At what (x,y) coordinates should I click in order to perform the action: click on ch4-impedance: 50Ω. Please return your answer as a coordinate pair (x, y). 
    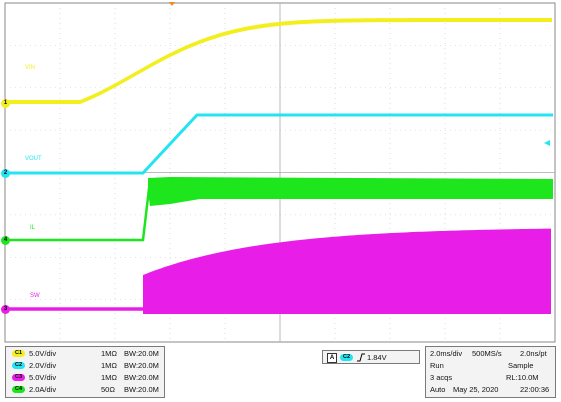
    Looking at the image, I should click on (108, 389).